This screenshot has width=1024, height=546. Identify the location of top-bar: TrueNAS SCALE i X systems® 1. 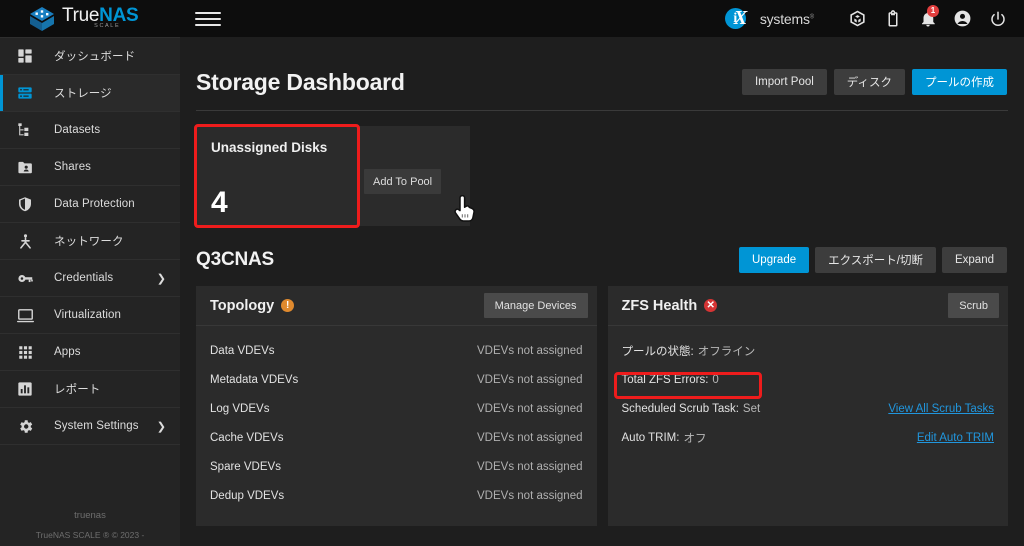
(512, 18).